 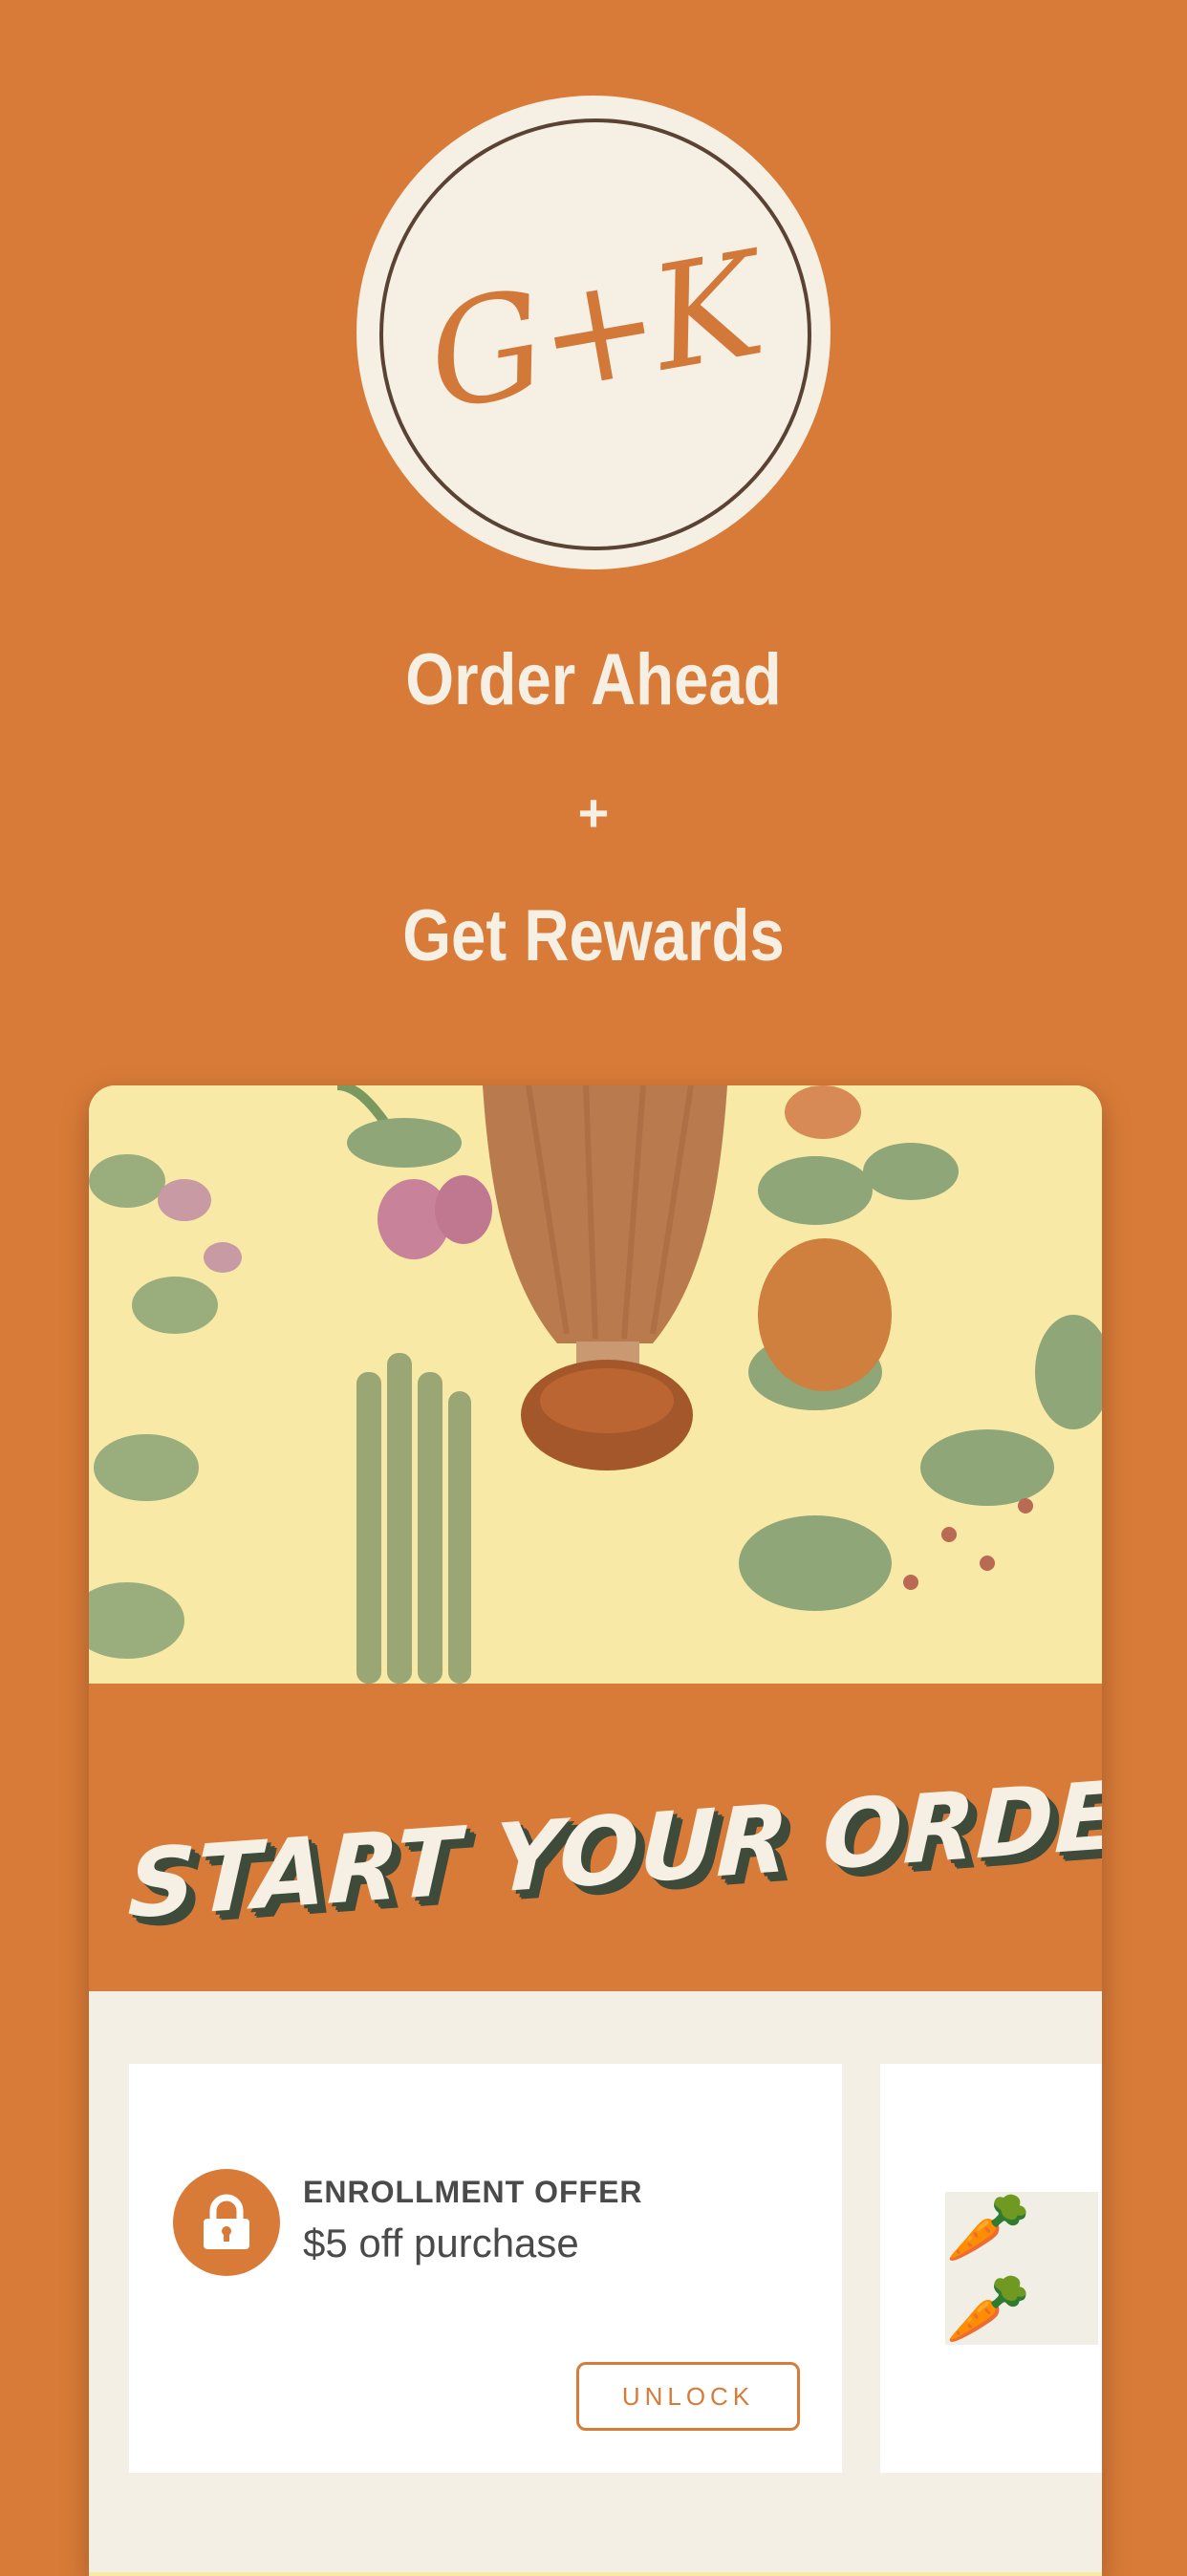 I want to click on lock-icon, so click(x=226, y=2222).